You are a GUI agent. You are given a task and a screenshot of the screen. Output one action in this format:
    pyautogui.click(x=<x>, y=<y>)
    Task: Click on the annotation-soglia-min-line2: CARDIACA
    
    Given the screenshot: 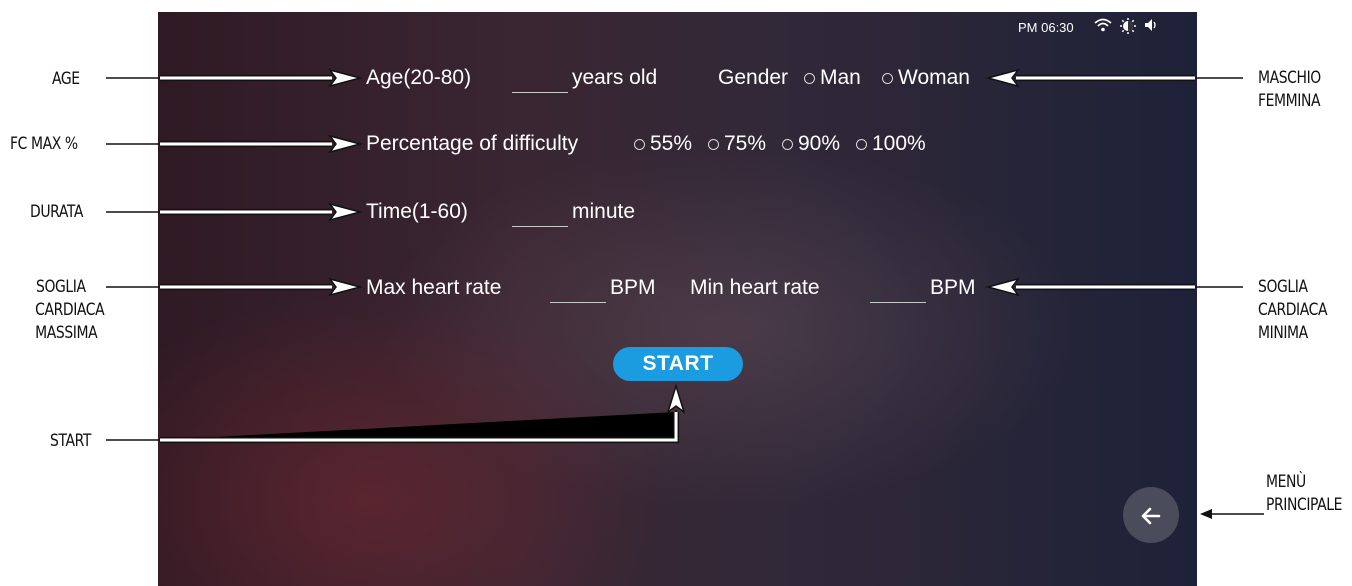 What is the action you would take?
    pyautogui.click(x=1293, y=310)
    